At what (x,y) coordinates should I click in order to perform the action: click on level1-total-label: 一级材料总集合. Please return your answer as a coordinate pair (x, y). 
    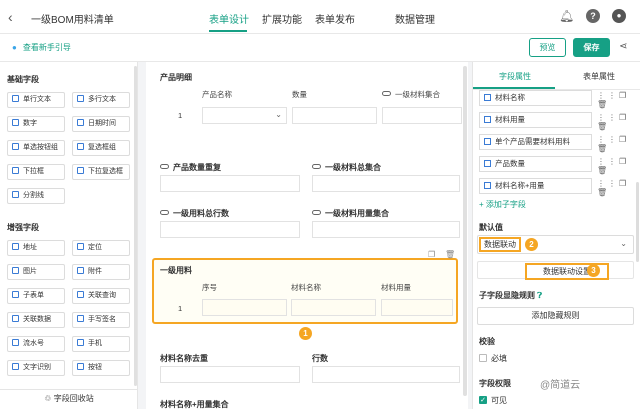
    Looking at the image, I should click on (346, 167).